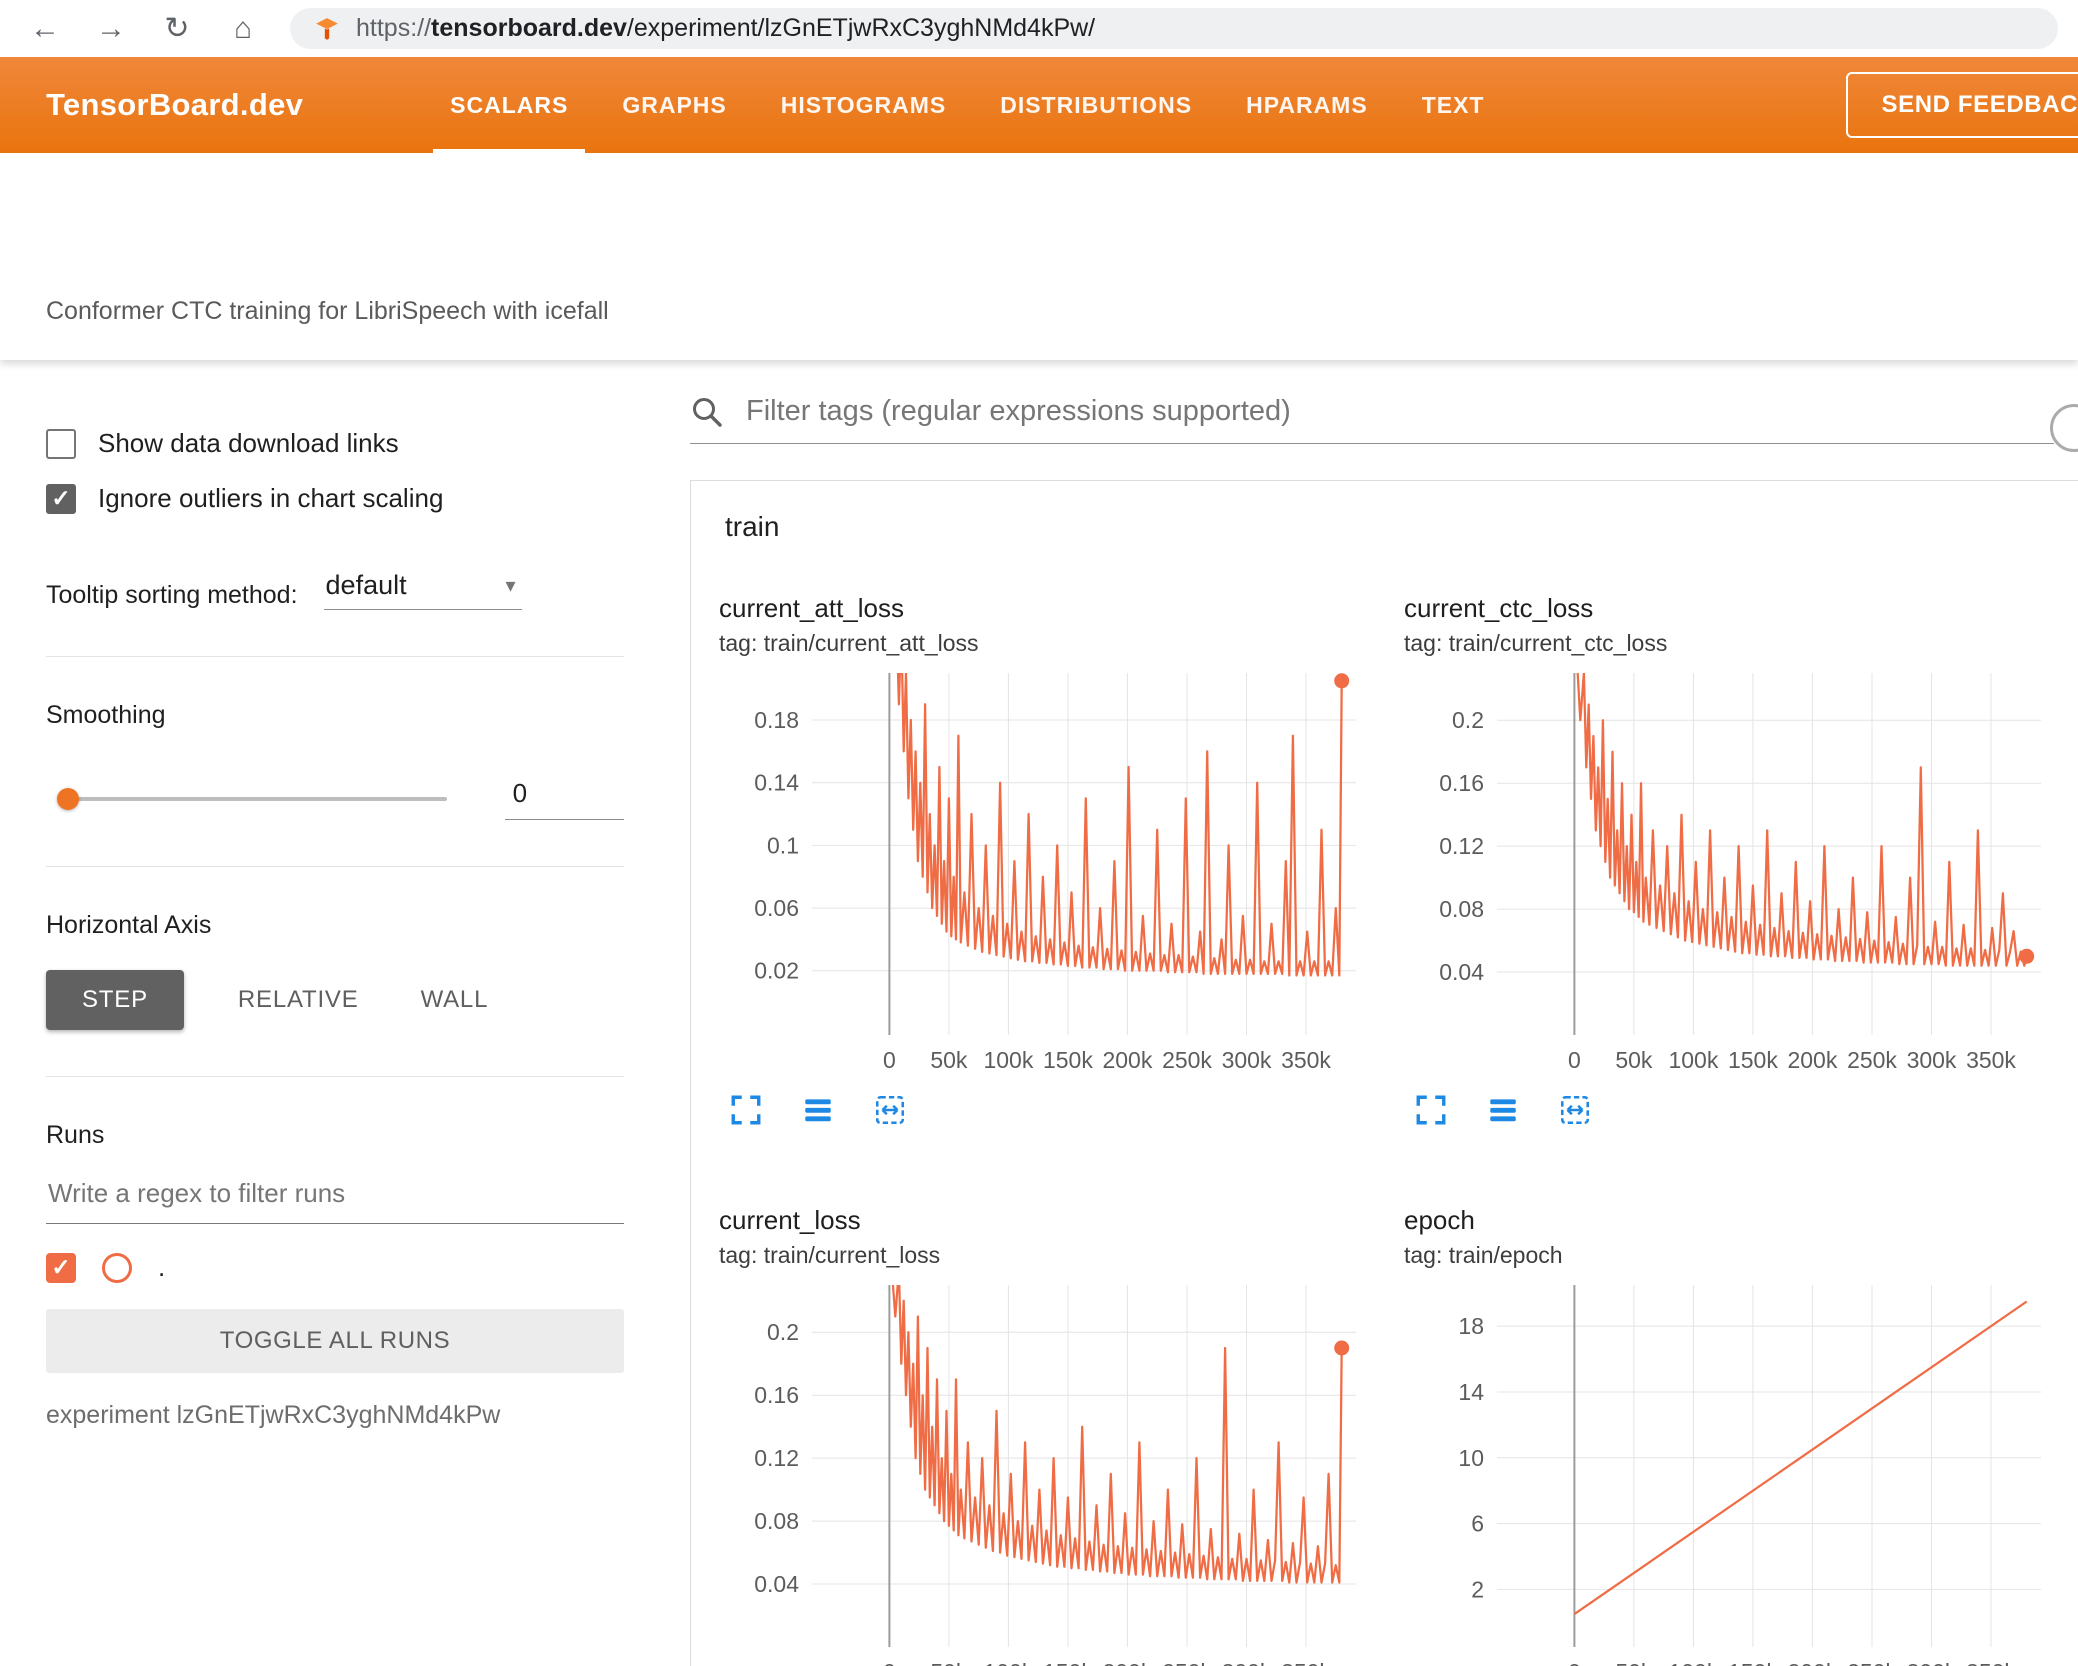  I want to click on forward-icon: →, so click(111, 29).